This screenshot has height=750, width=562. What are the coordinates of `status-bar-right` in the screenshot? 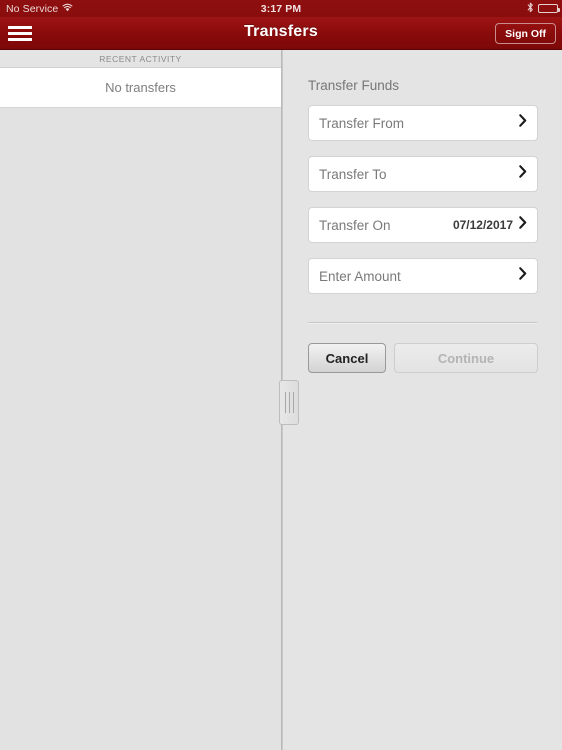 It's located at (543, 8).